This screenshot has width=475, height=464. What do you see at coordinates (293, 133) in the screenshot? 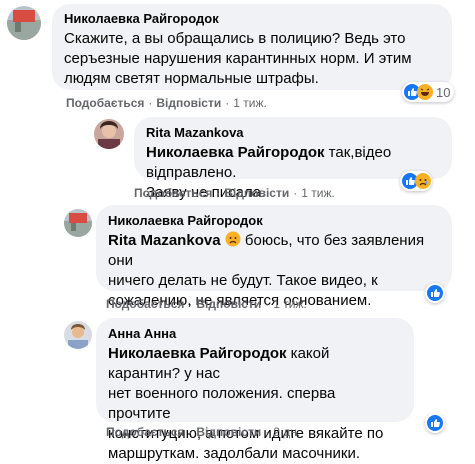
I see `comment-author: Rita Mazankova` at bounding box center [293, 133].